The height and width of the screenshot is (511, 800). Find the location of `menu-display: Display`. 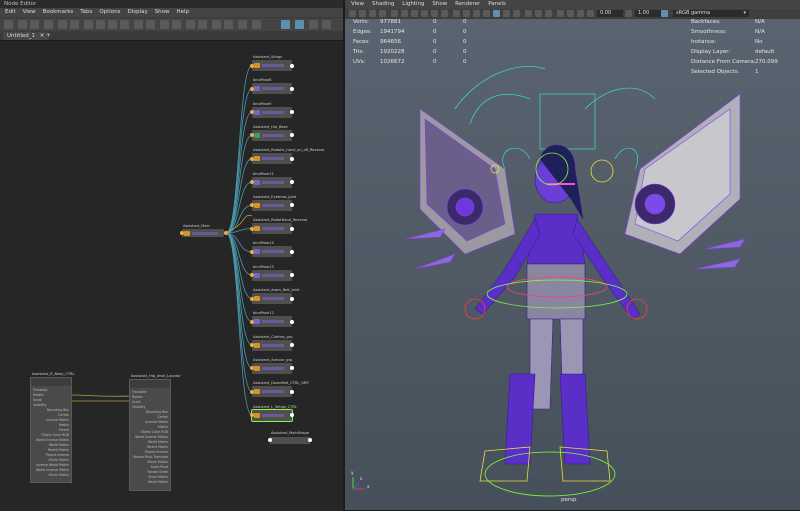

menu-display: Display is located at coordinates (137, 12).